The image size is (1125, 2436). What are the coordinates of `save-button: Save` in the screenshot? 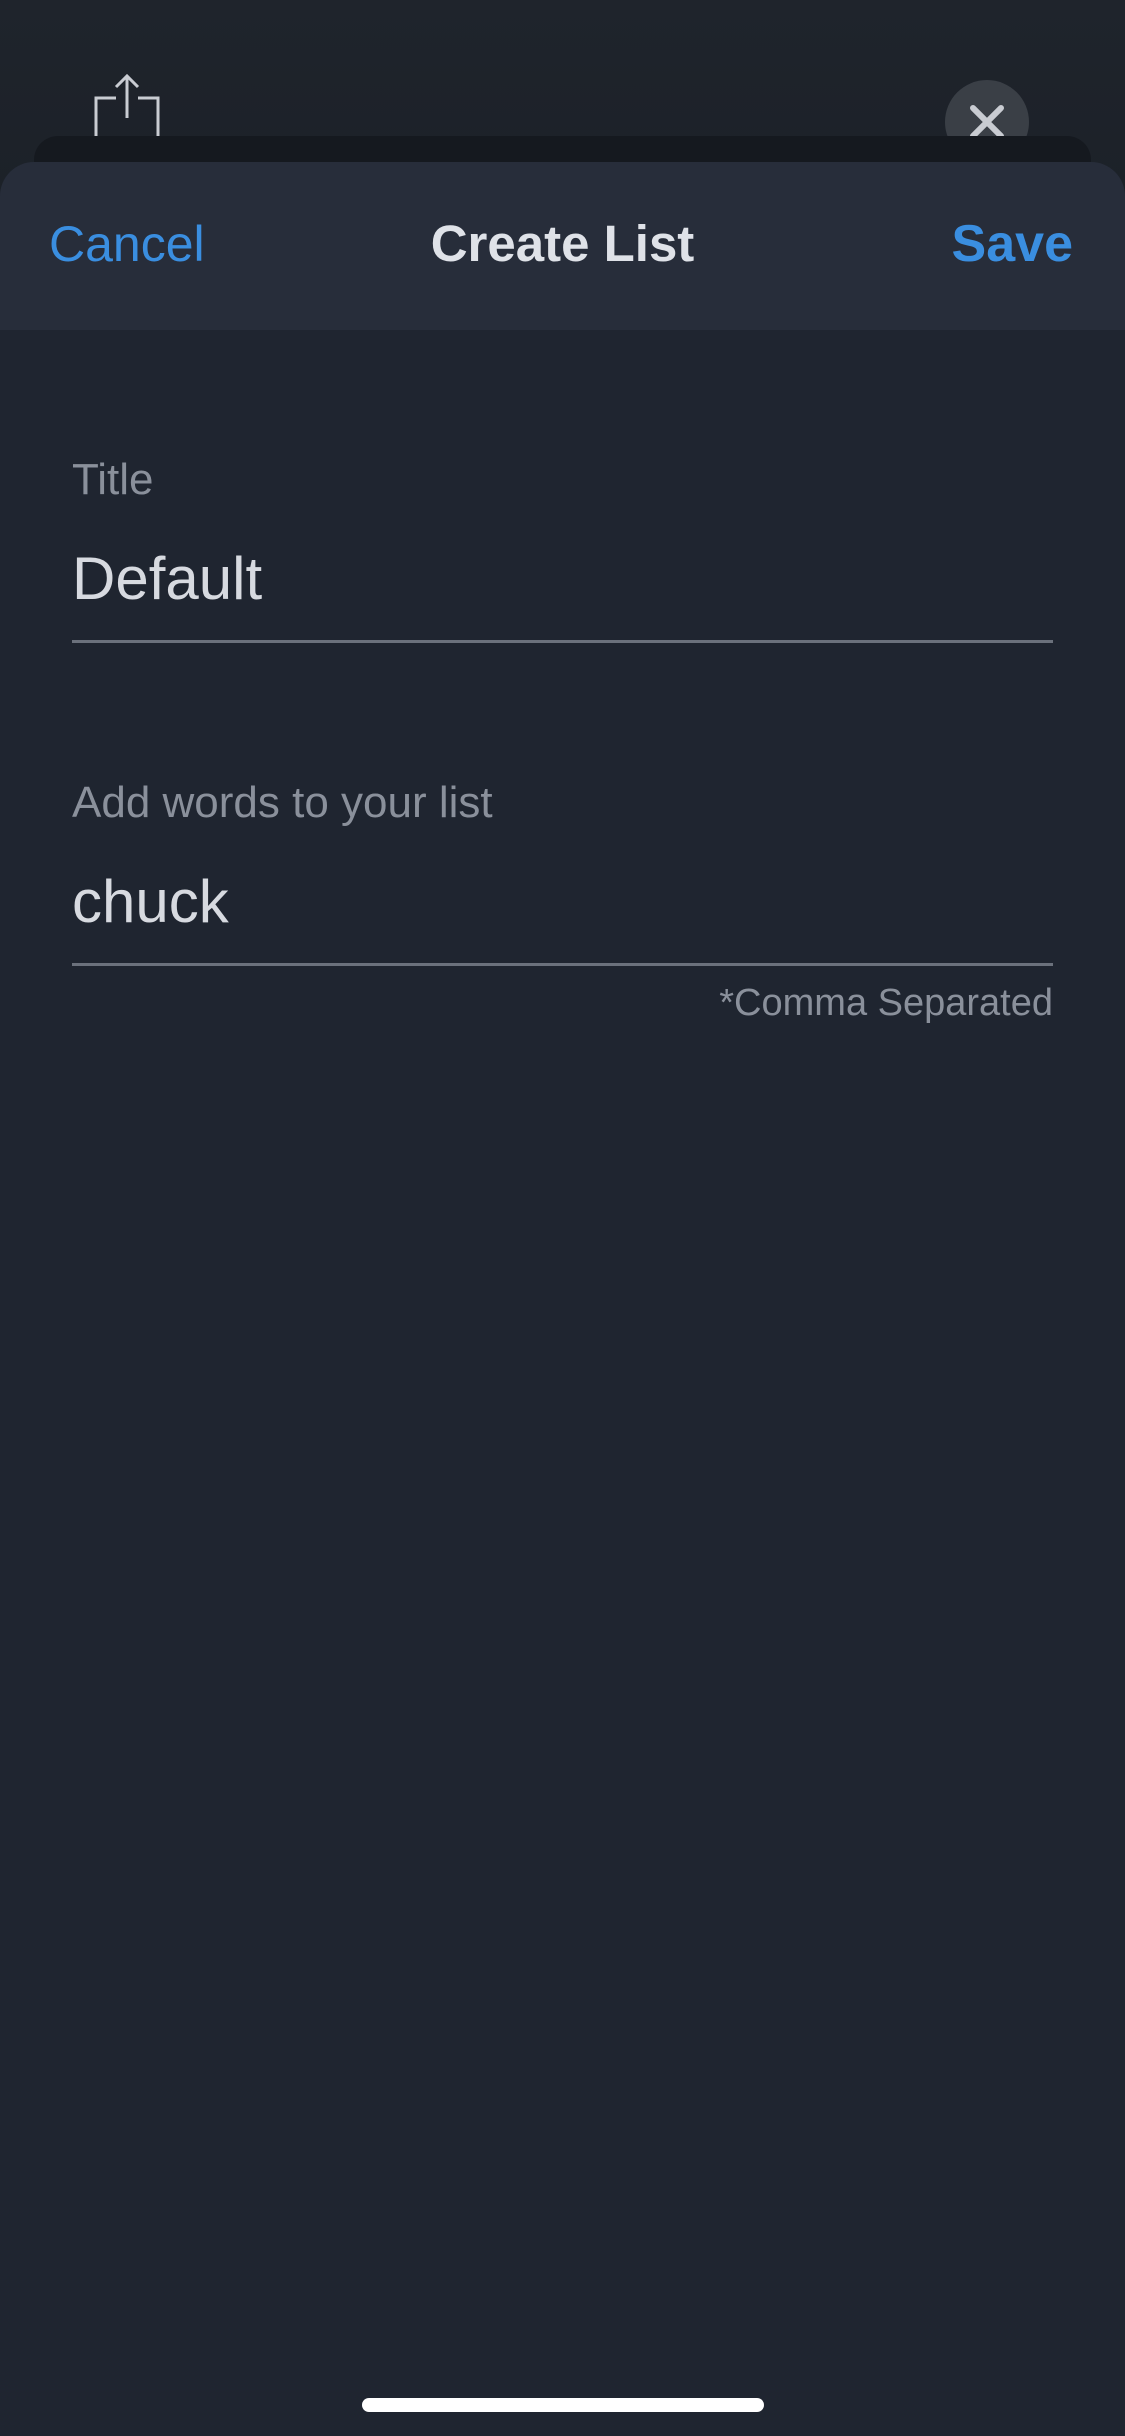 It's located at (1012, 244).